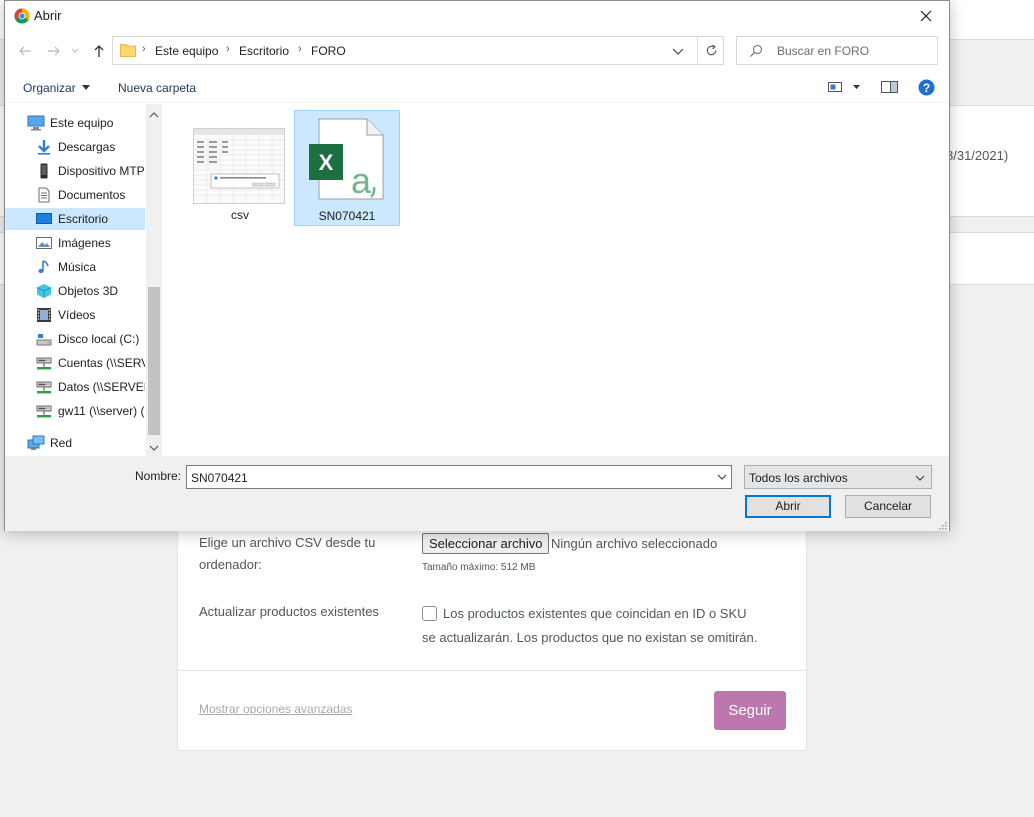  I want to click on address-bar: › Este equipo › Escritorio › FORO, so click(418, 50).